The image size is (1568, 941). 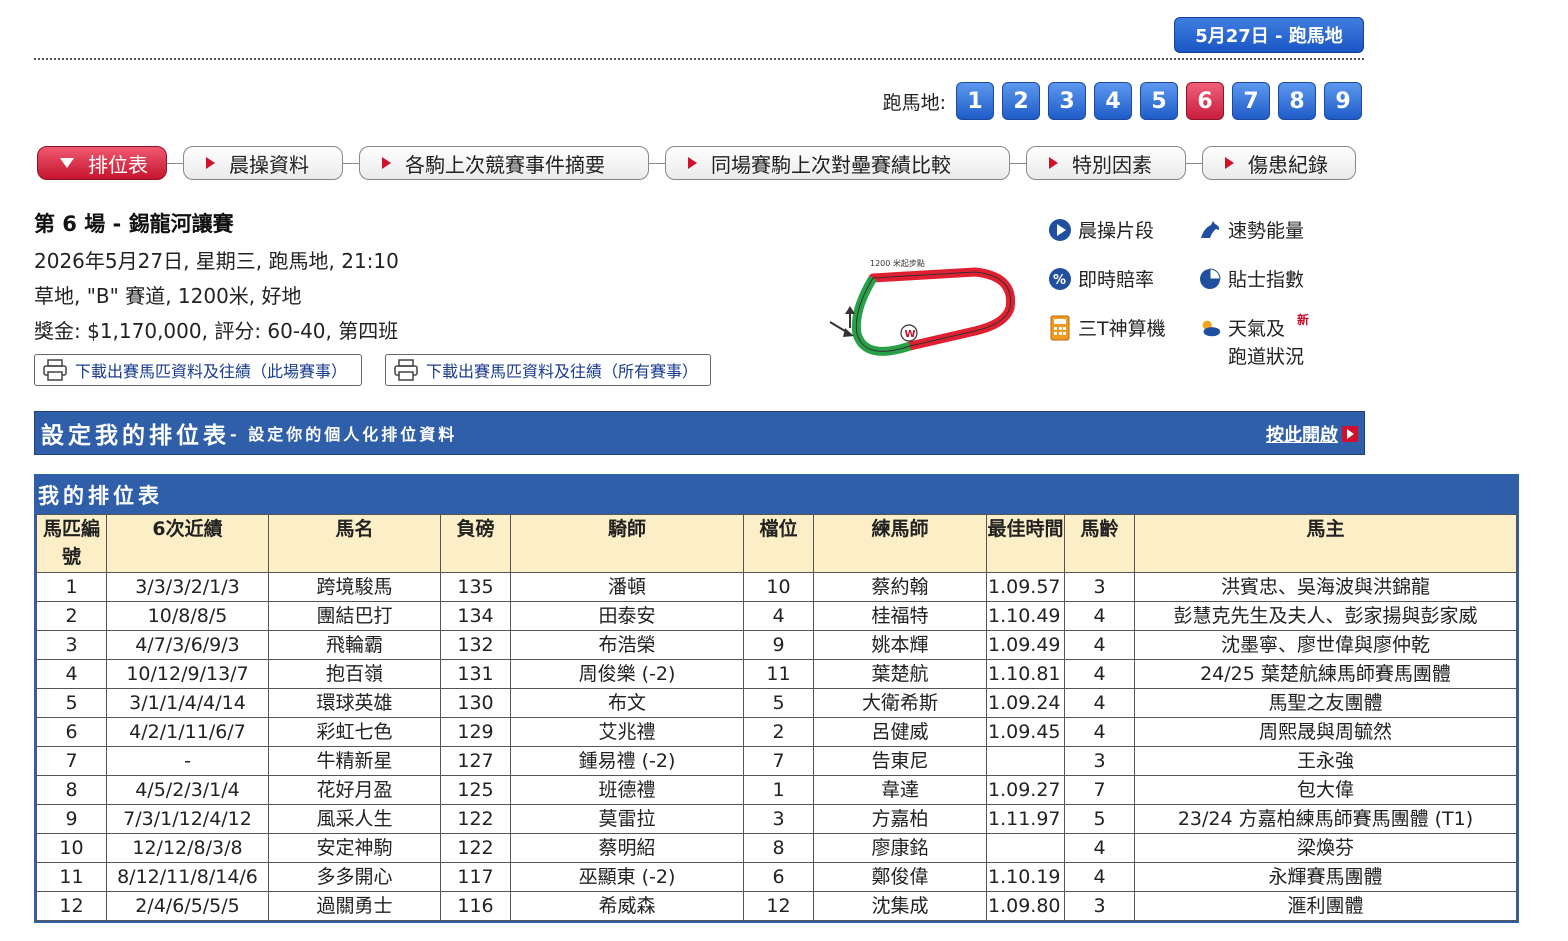 What do you see at coordinates (627, 848) in the screenshot?
I see `table-cell: 蔡明紹` at bounding box center [627, 848].